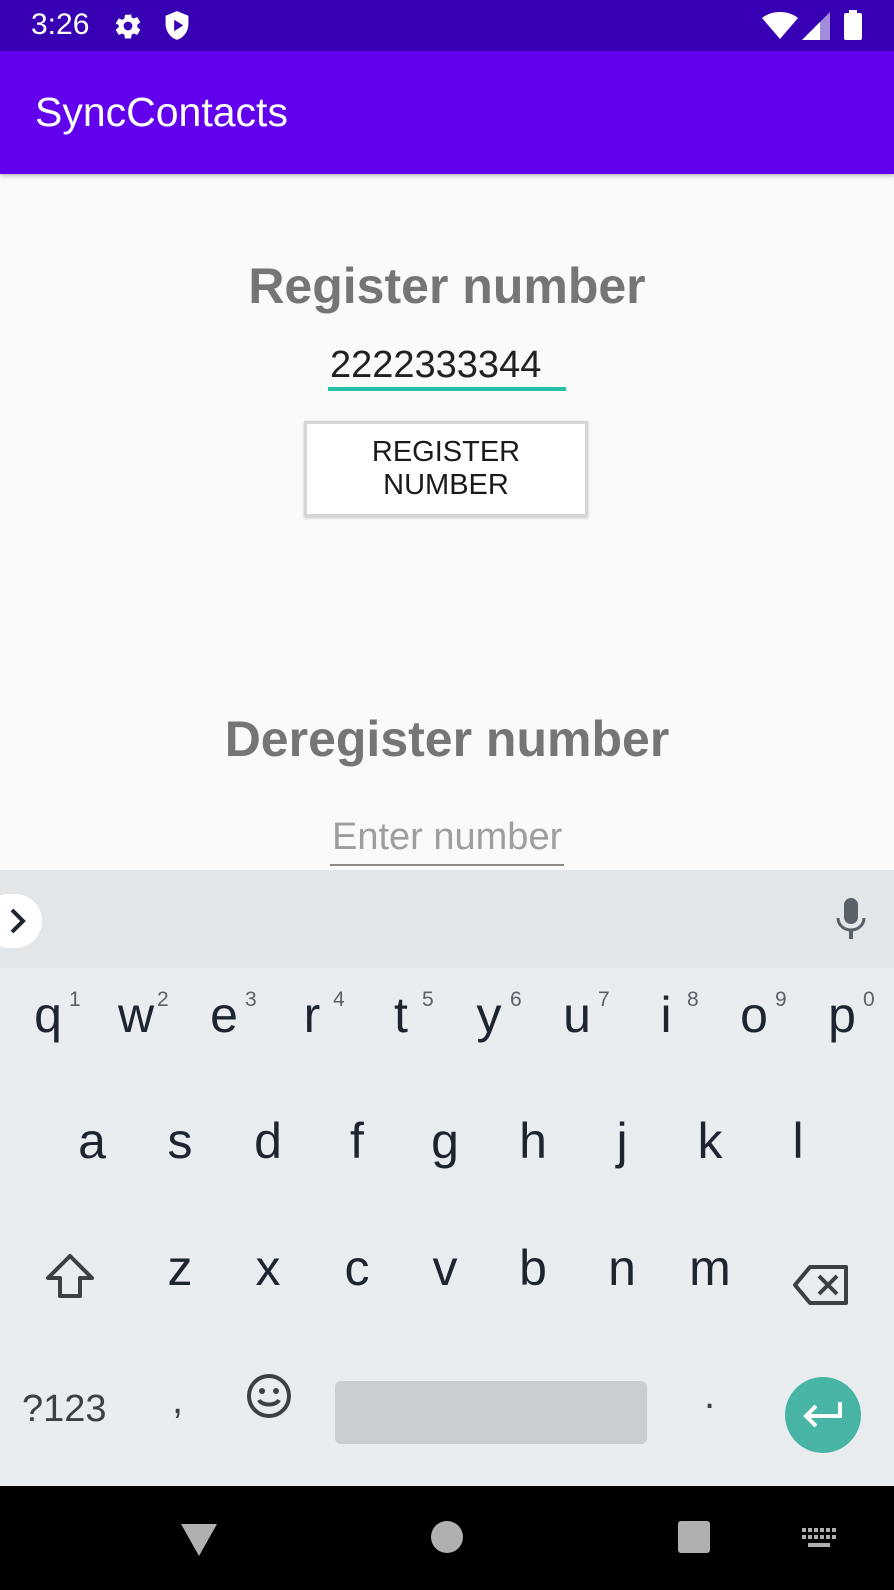 This screenshot has height=1590, width=894. What do you see at coordinates (869, 999) in the screenshot?
I see `key-hint-0: 0` at bounding box center [869, 999].